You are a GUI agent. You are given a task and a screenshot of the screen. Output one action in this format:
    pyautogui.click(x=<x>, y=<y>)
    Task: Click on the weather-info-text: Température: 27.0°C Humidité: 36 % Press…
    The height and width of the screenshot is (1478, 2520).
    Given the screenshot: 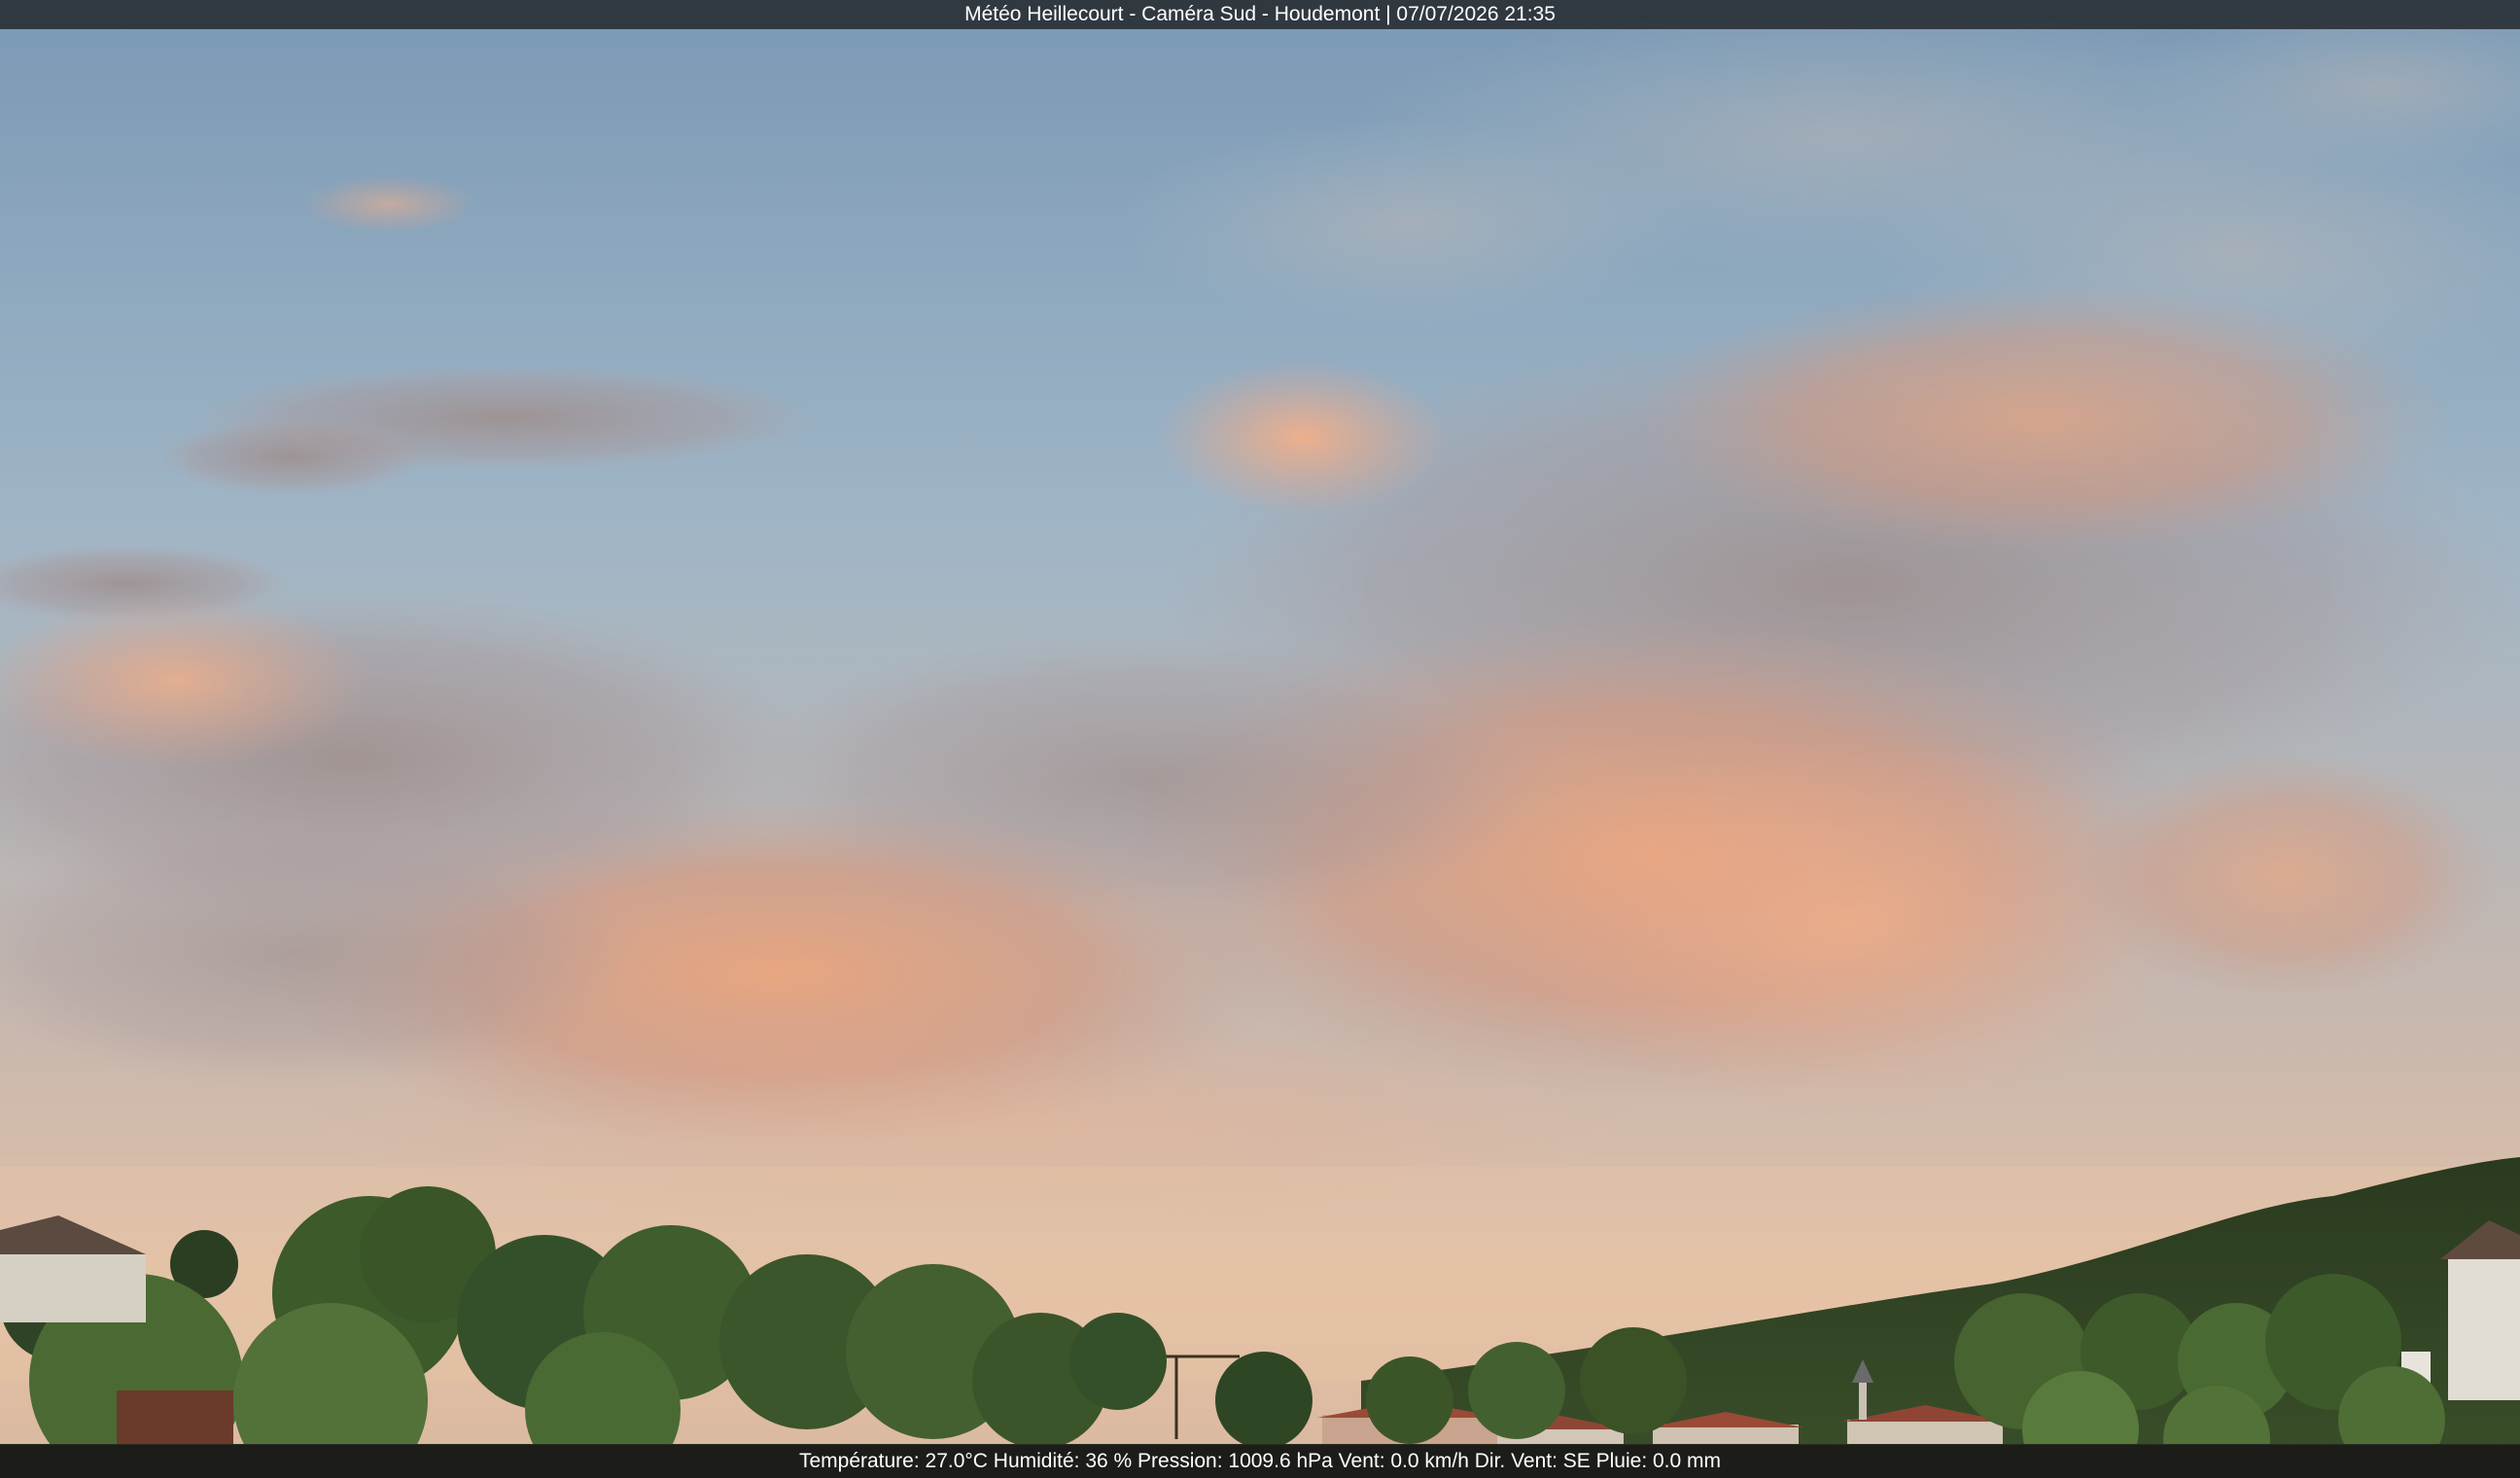 What is the action you would take?
    pyautogui.click(x=1260, y=1461)
    